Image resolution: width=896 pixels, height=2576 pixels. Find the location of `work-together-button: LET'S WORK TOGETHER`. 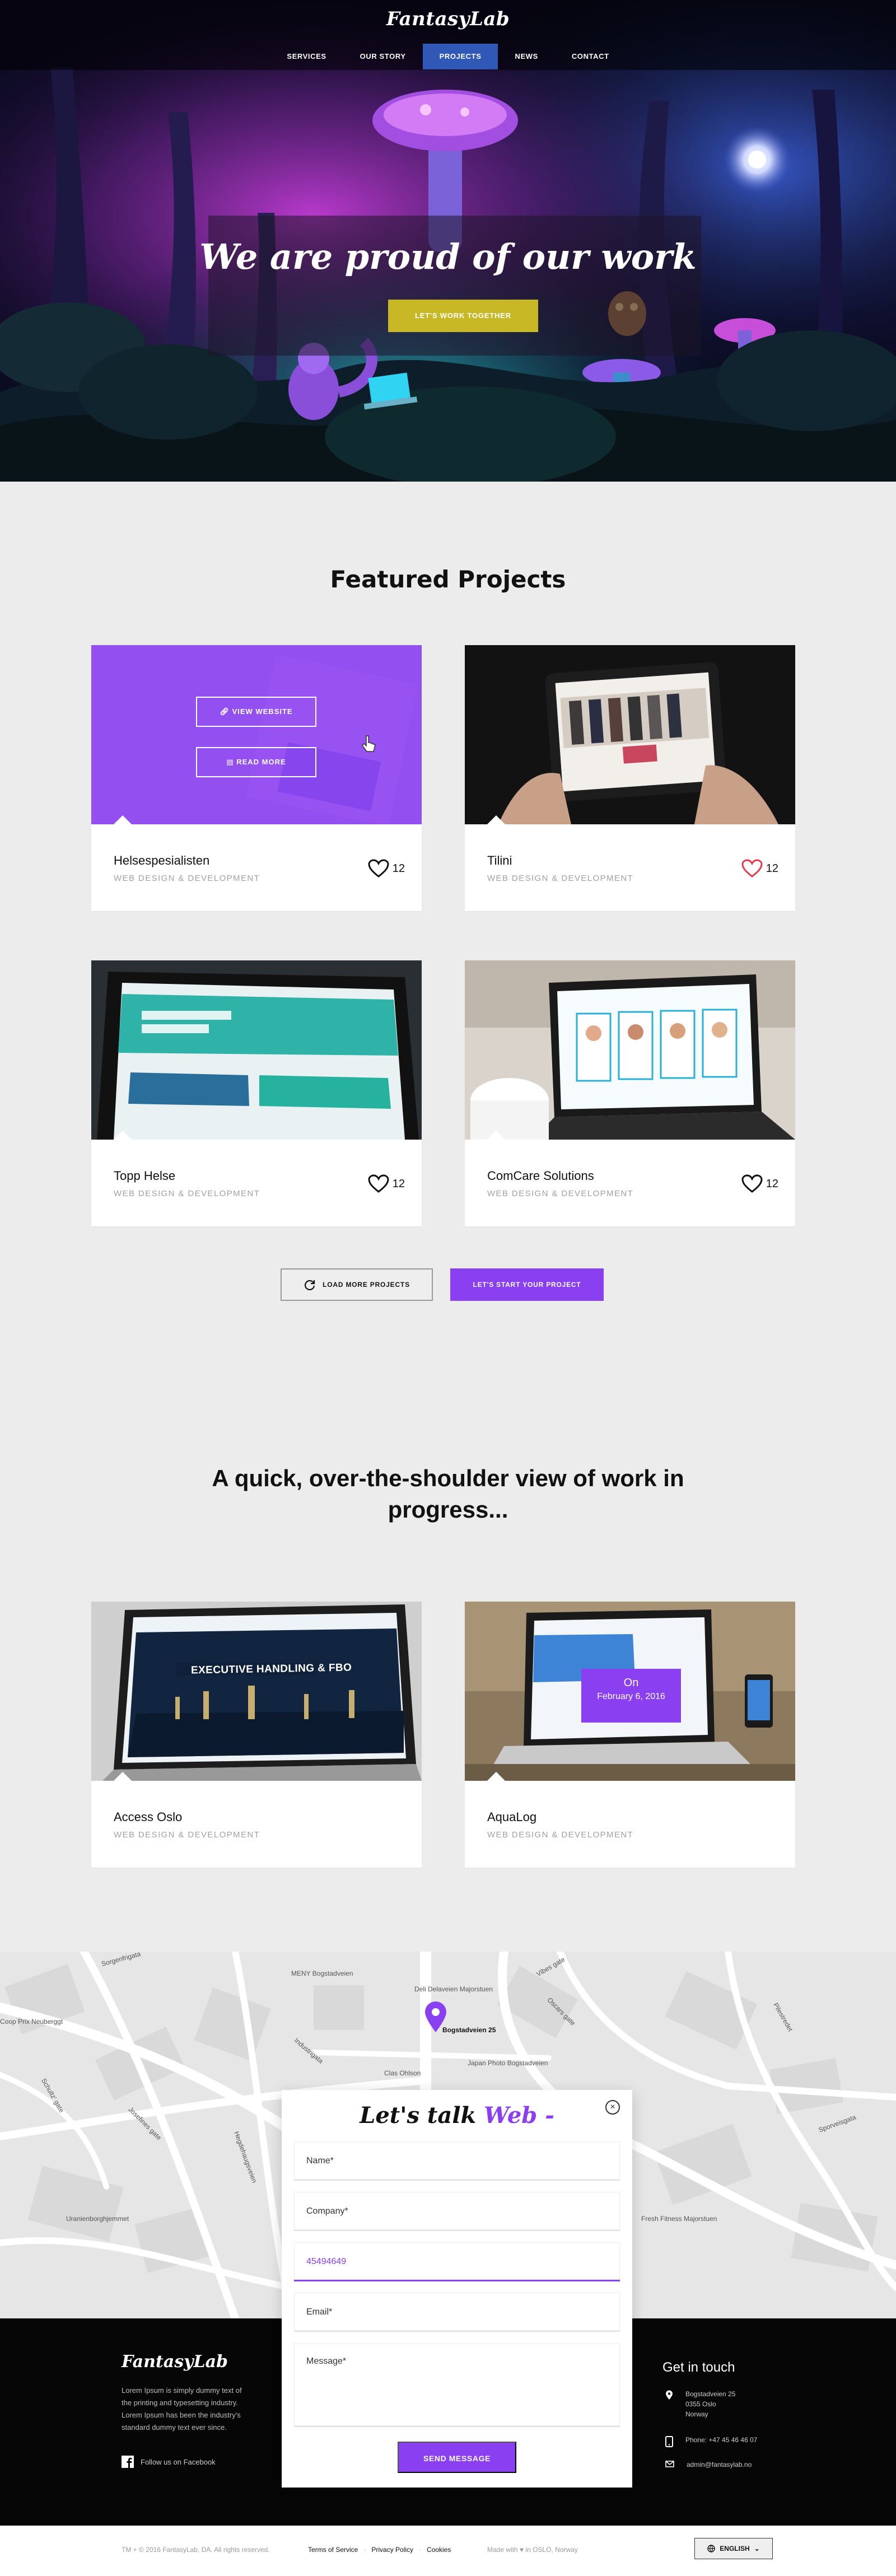

work-together-button: LET'S WORK TOGETHER is located at coordinates (463, 316).